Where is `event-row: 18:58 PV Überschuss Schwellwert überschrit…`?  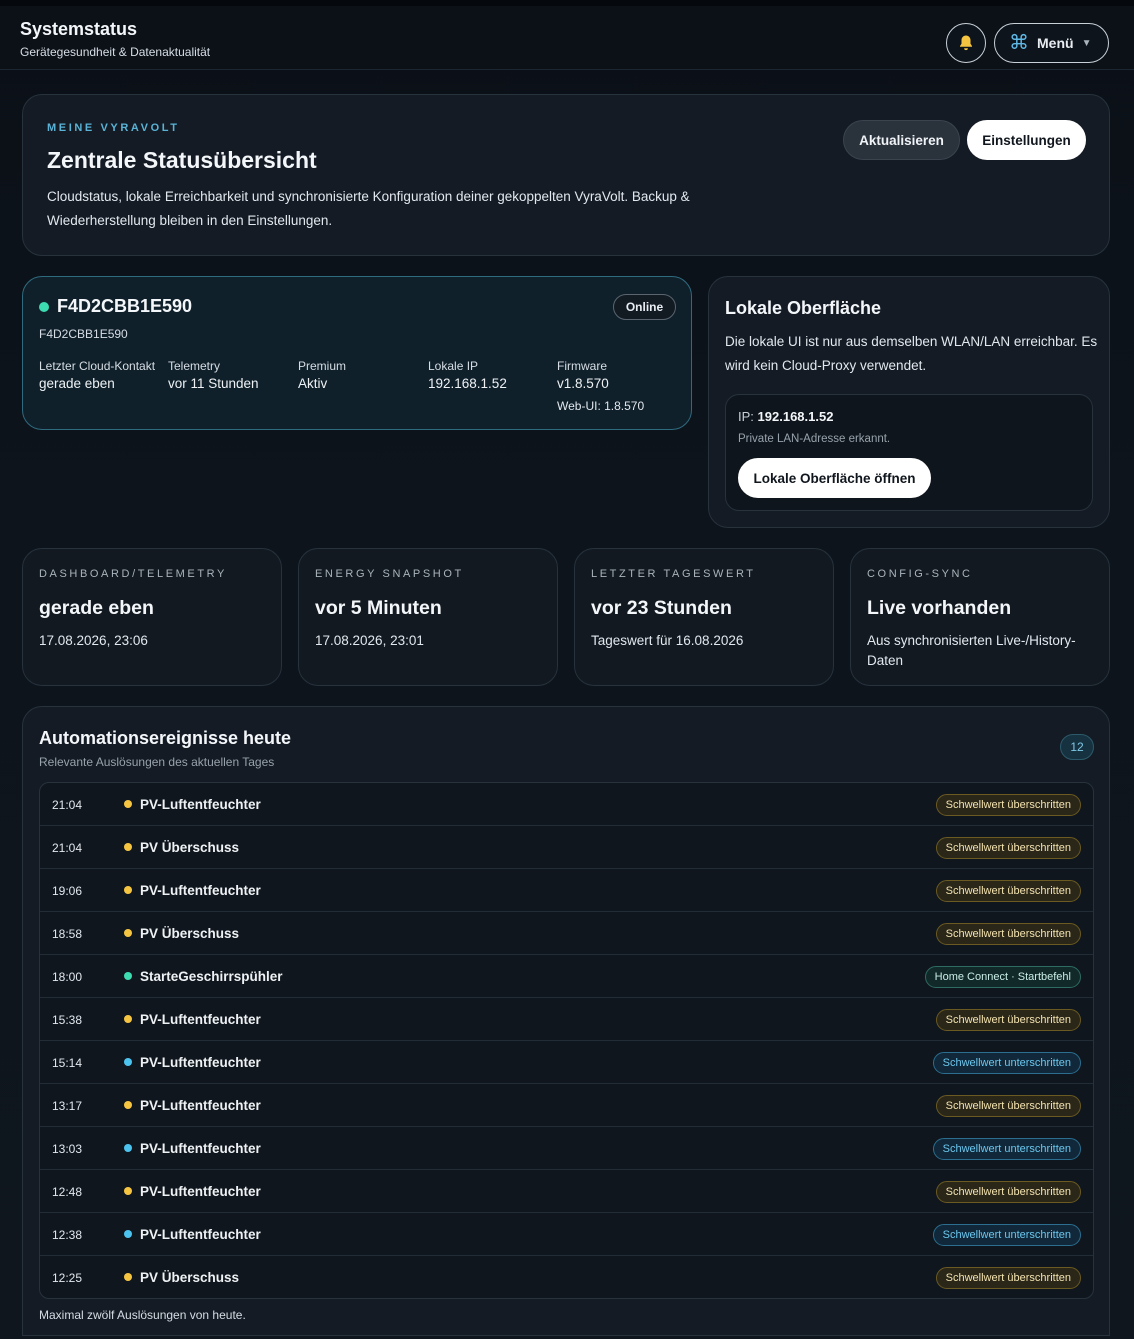 event-row: 18:58 PV Überschuss Schwellwert überschrit… is located at coordinates (566, 933).